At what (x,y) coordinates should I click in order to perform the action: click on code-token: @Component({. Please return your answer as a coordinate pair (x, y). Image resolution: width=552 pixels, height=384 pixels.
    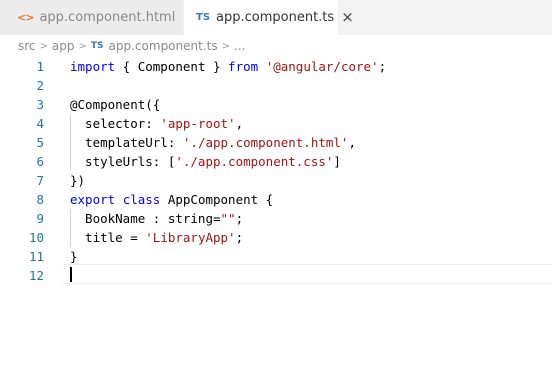
    Looking at the image, I should click on (115, 104).